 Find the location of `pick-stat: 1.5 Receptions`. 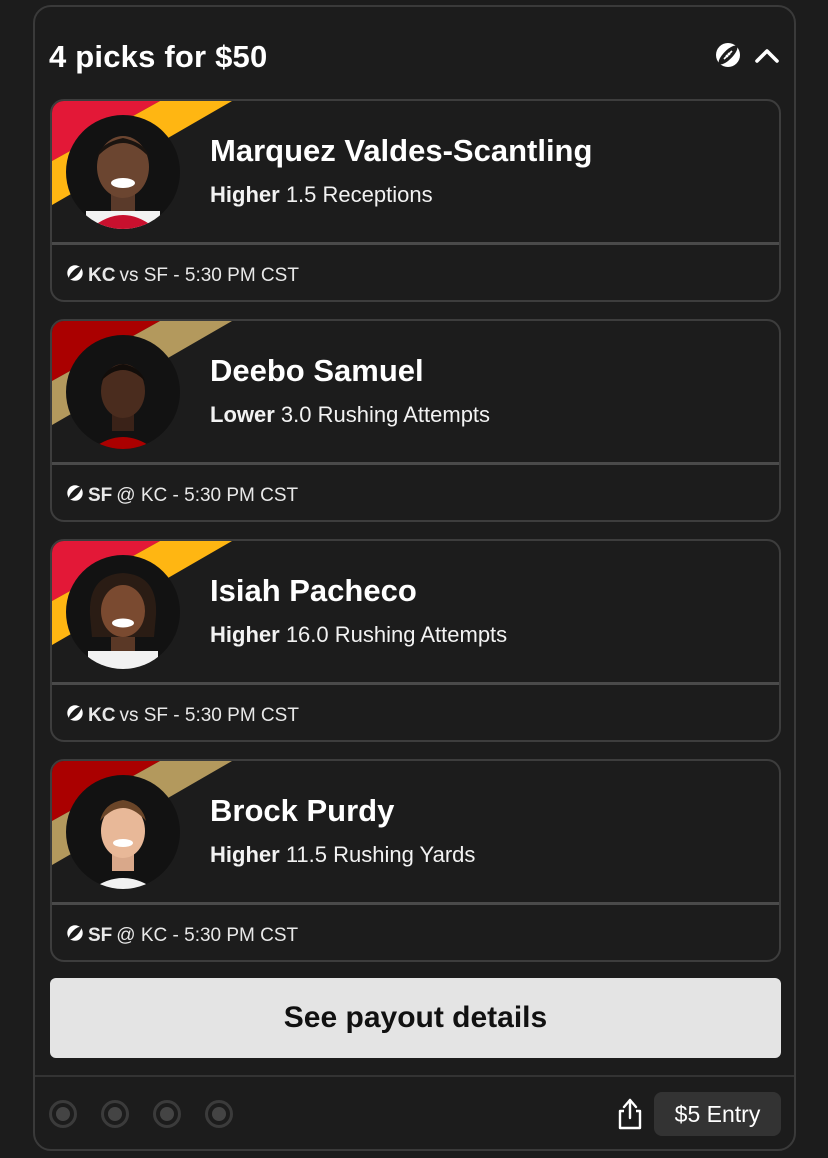

pick-stat: 1.5 Receptions is located at coordinates (359, 194).